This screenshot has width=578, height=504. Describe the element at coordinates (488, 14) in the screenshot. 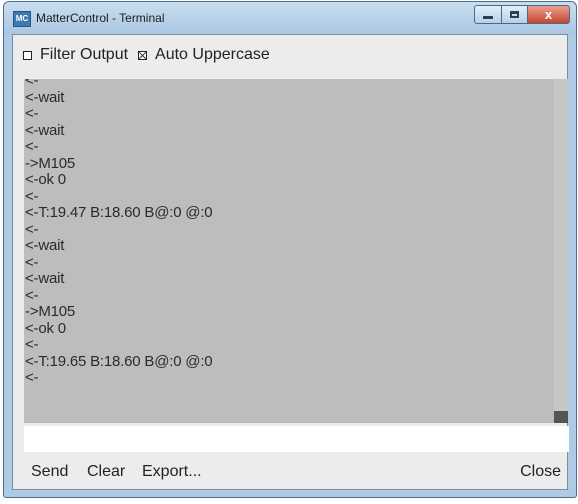

I see `minimize-button` at that location.